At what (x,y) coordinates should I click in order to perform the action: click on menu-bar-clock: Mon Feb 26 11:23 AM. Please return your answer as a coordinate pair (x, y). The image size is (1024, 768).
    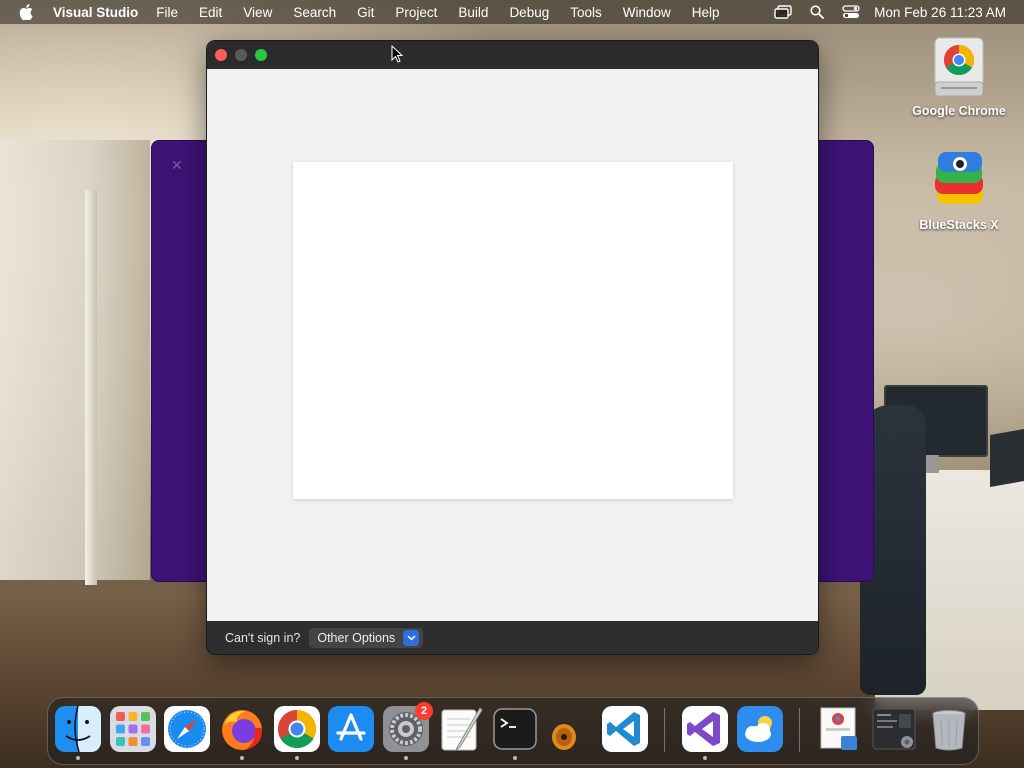
    Looking at the image, I should click on (940, 12).